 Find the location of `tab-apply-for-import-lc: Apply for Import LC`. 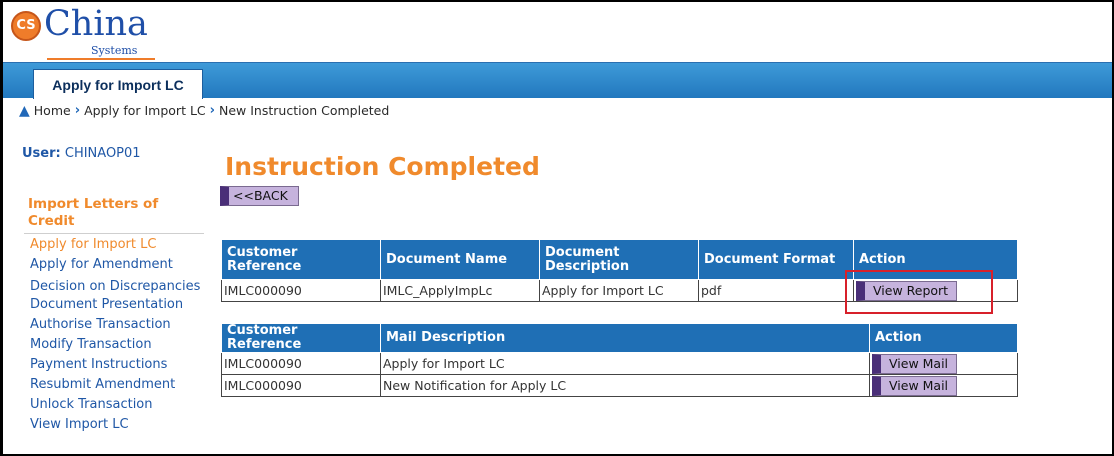

tab-apply-for-import-lc: Apply for Import LC is located at coordinates (118, 84).